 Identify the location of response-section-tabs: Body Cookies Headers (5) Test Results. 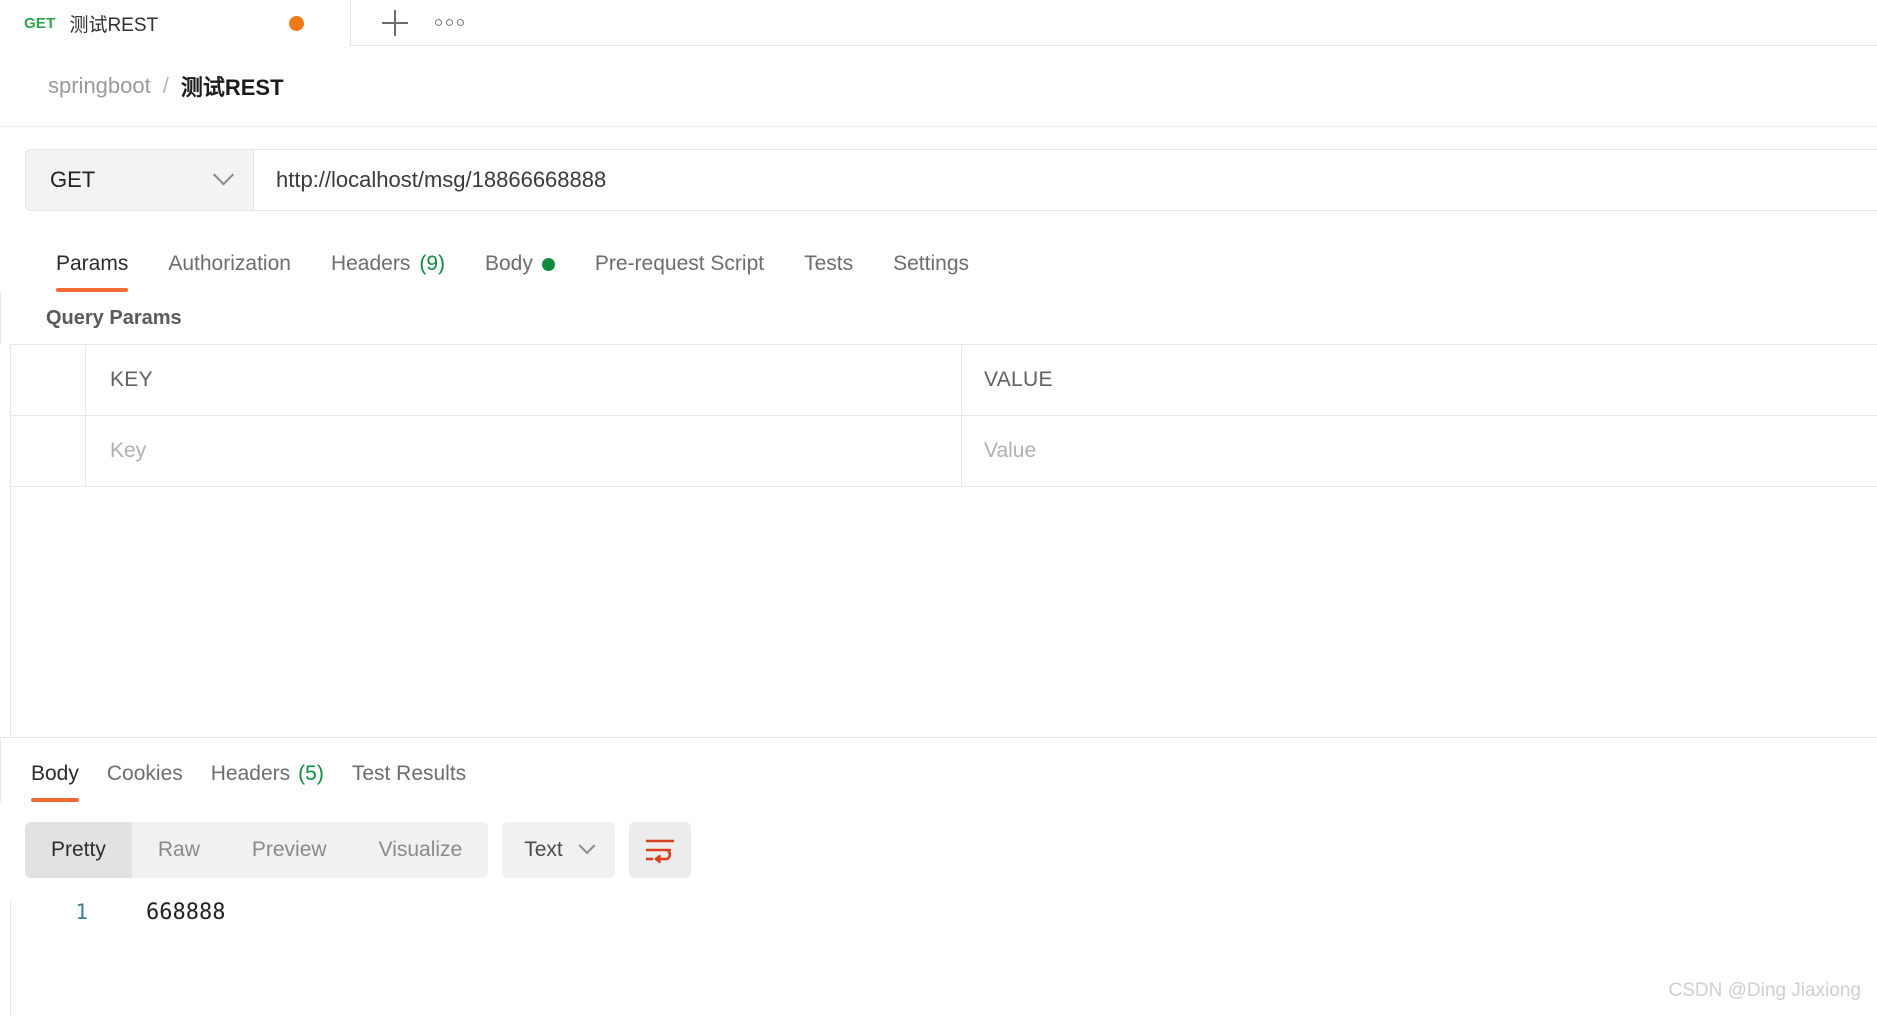
(938, 770).